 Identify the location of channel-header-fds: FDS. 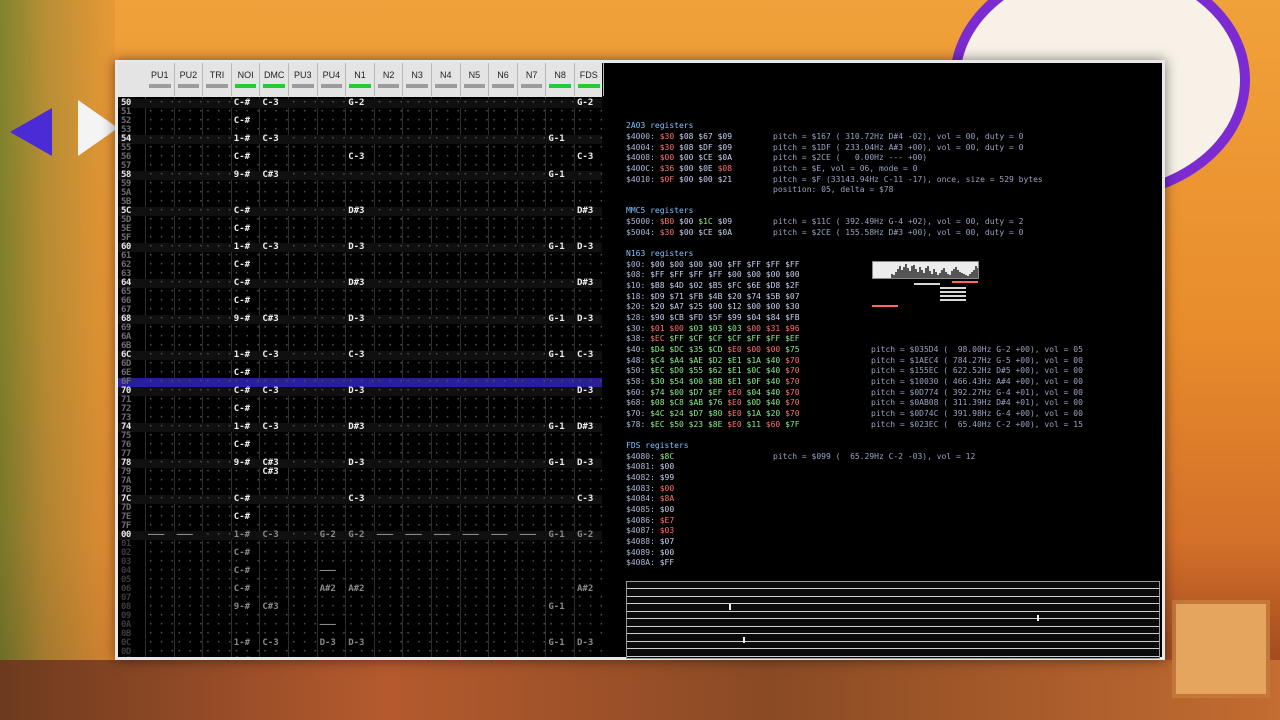
(589, 79).